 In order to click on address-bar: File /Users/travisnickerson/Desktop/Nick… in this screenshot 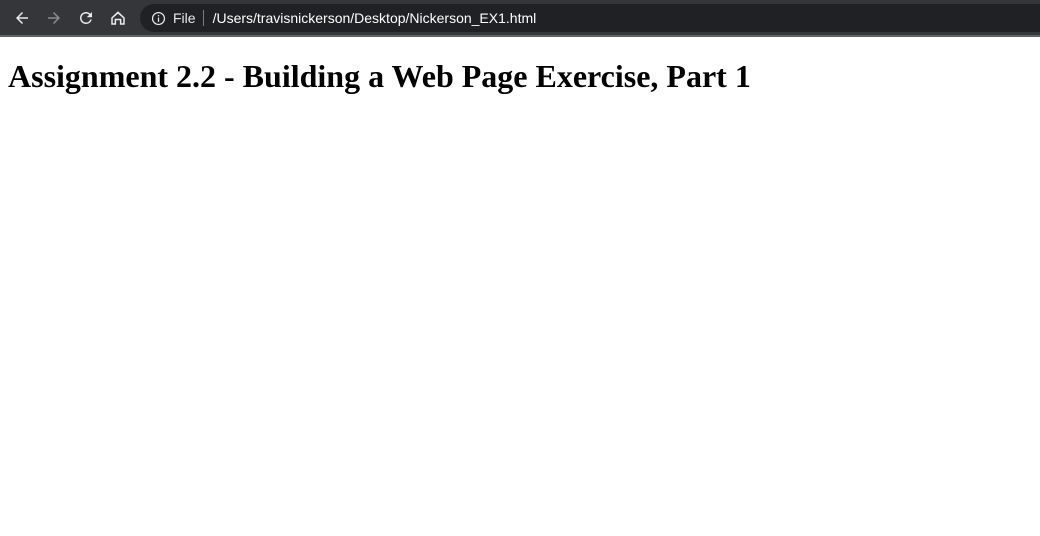, I will do `click(590, 18)`.